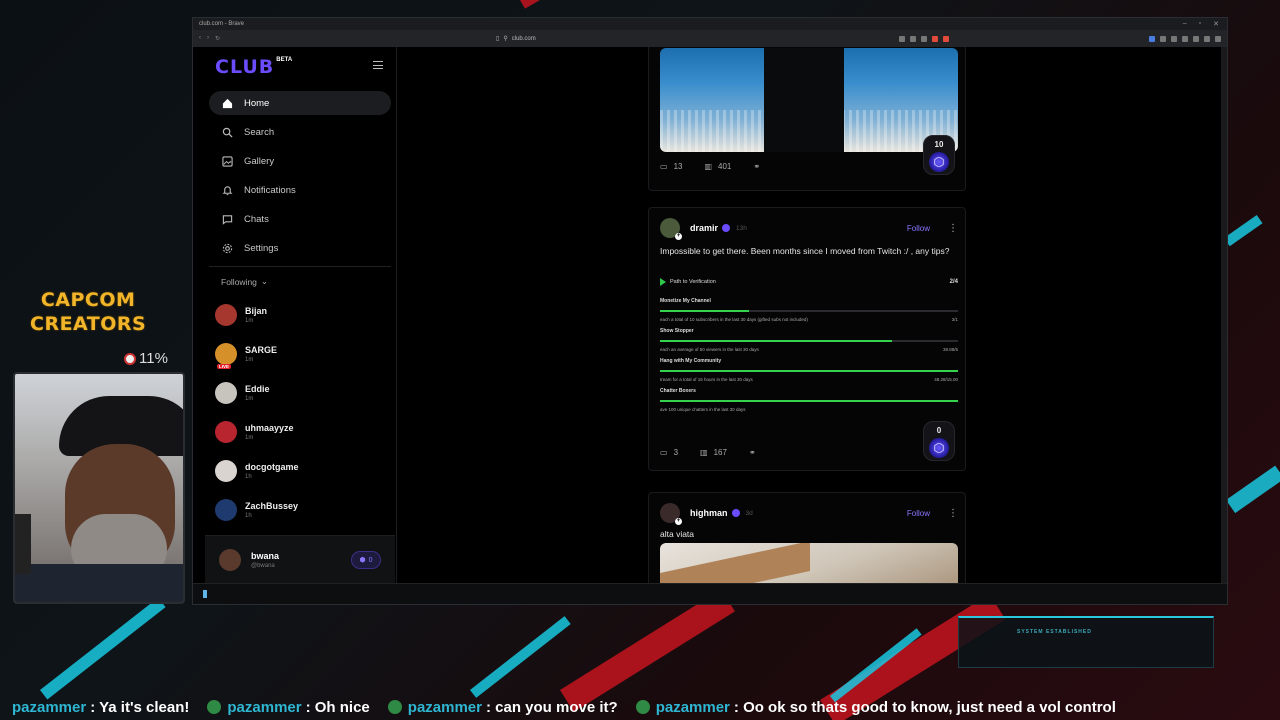 This screenshot has height=720, width=1280. Describe the element at coordinates (950, 349) in the screenshot. I see `task-value: 38.88/5` at that location.